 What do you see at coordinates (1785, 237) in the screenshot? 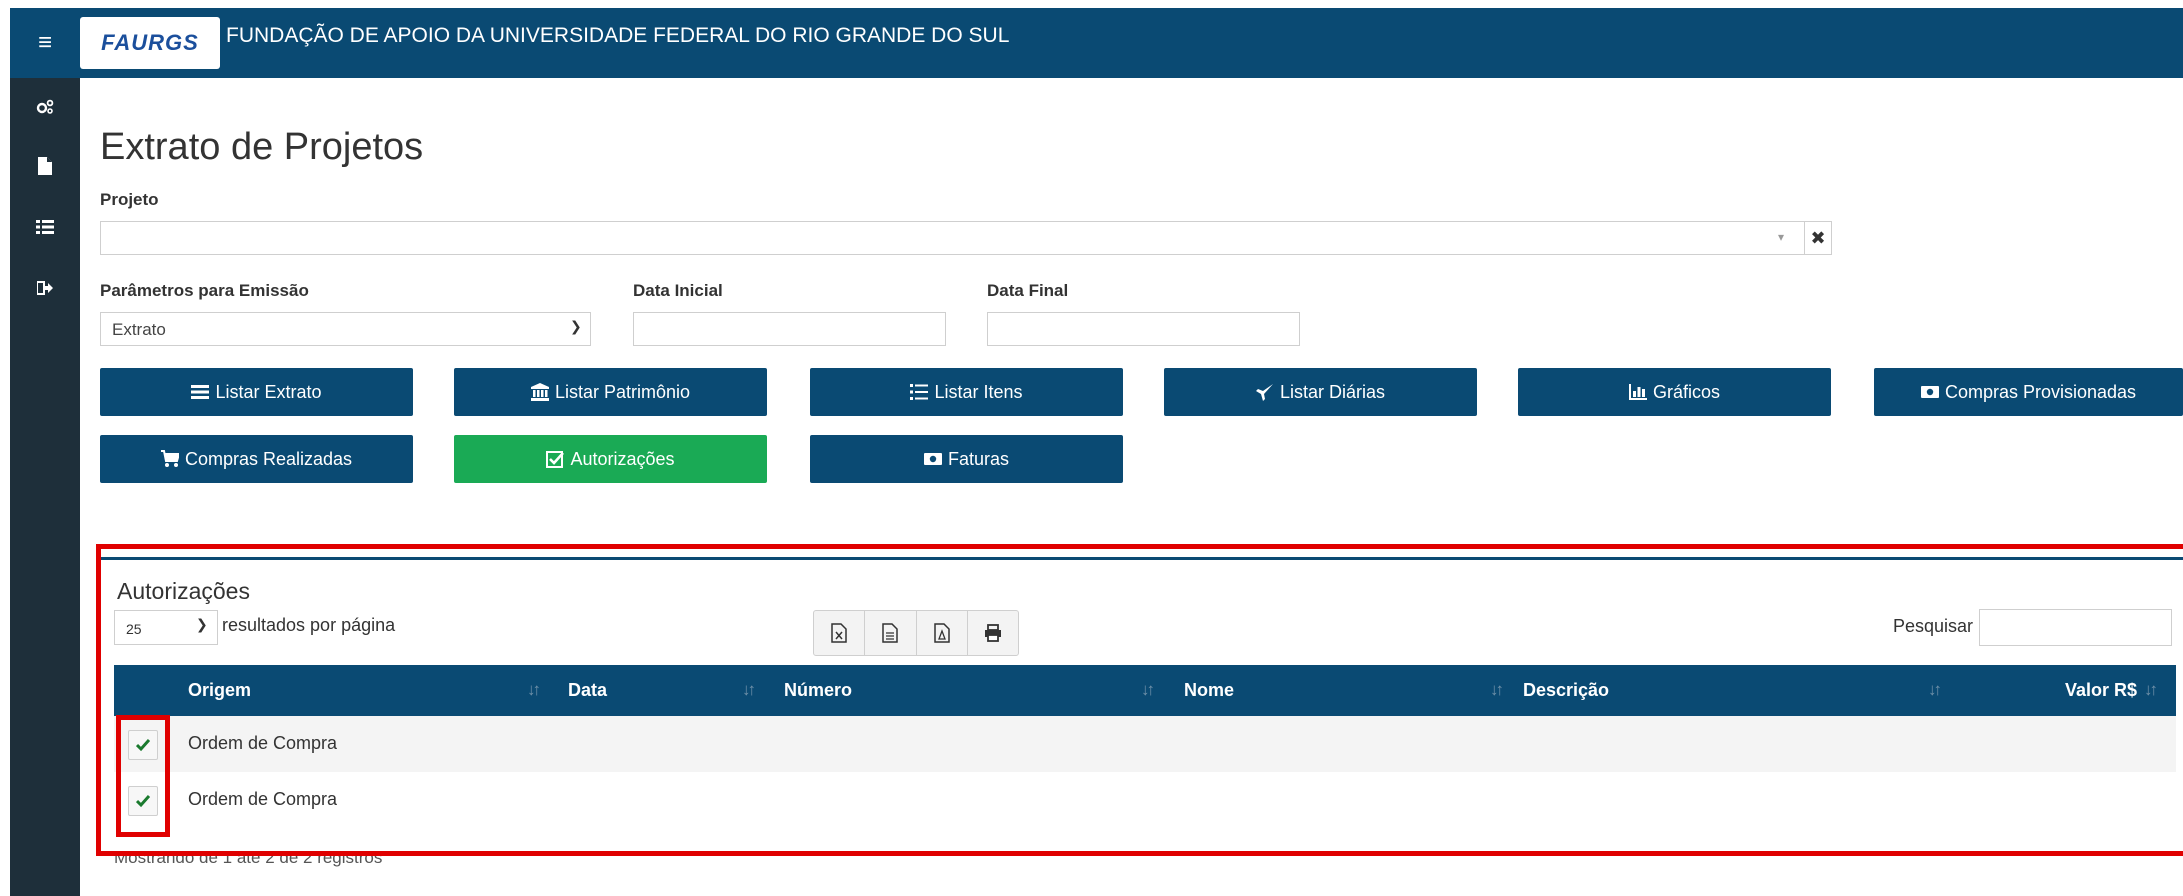
I see `caret-down-icon: ▾` at bounding box center [1785, 237].